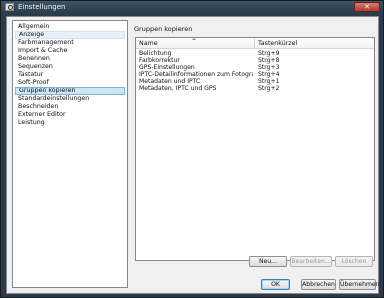 This screenshot has height=298, width=384. What do you see at coordinates (255, 60) in the screenshot?
I see `list-row: Farbkorrektur Strg+8` at bounding box center [255, 60].